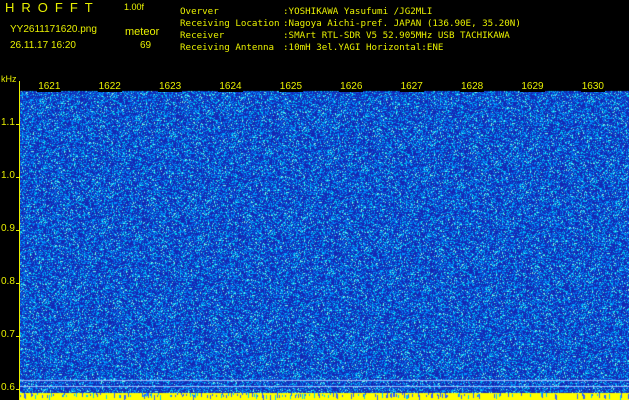  I want to click on x-tick-label: 1629, so click(532, 86).